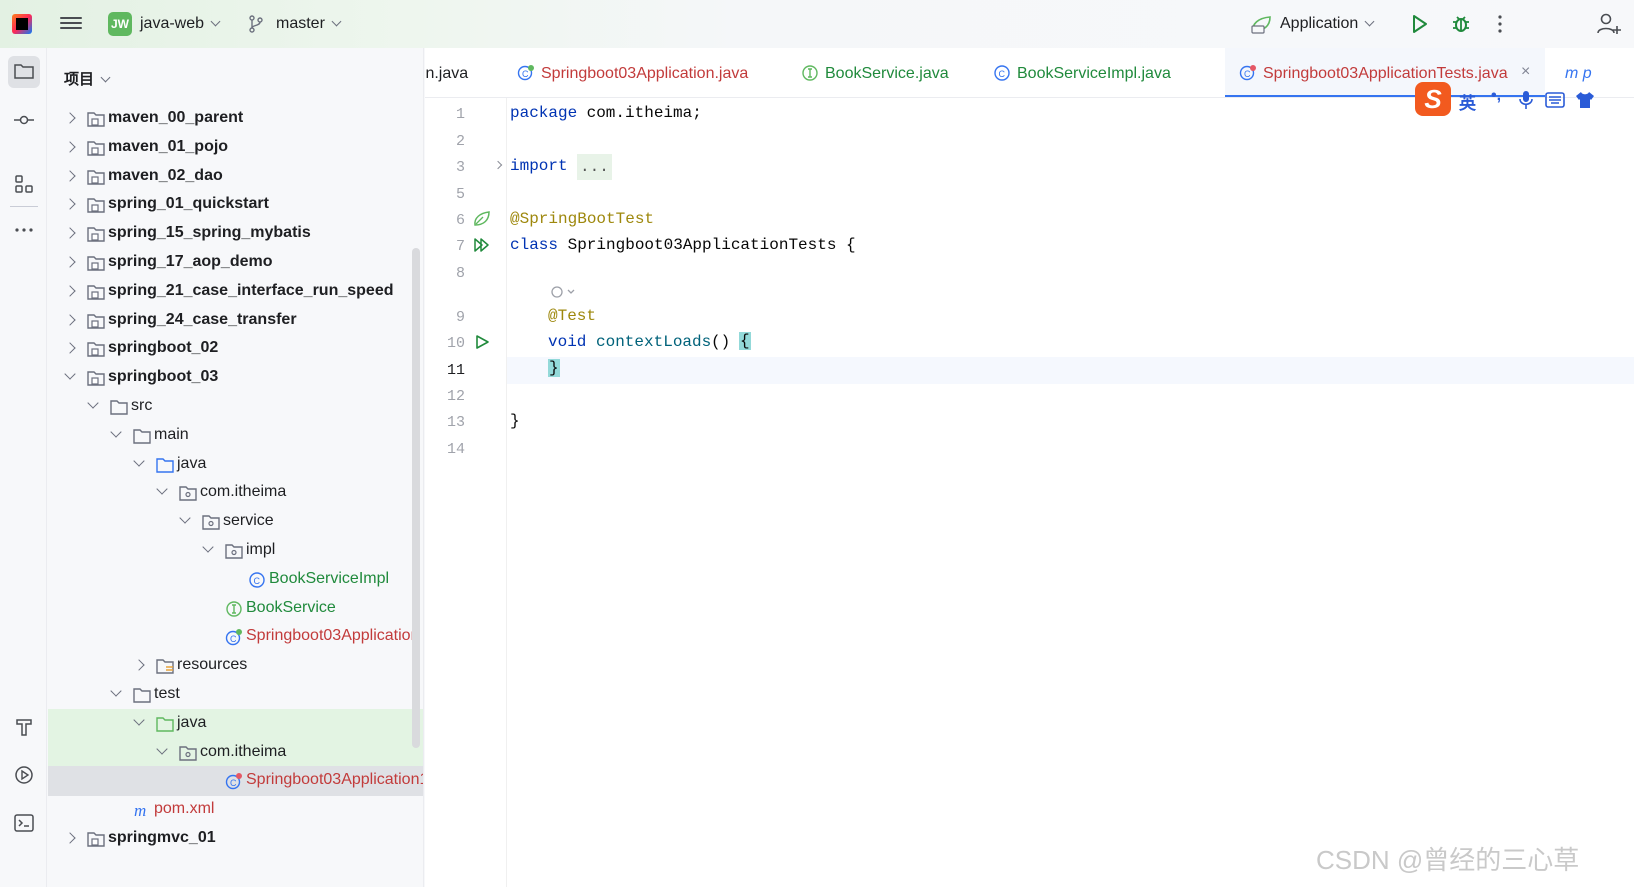  I want to click on branch-switcher: master, so click(309, 24).